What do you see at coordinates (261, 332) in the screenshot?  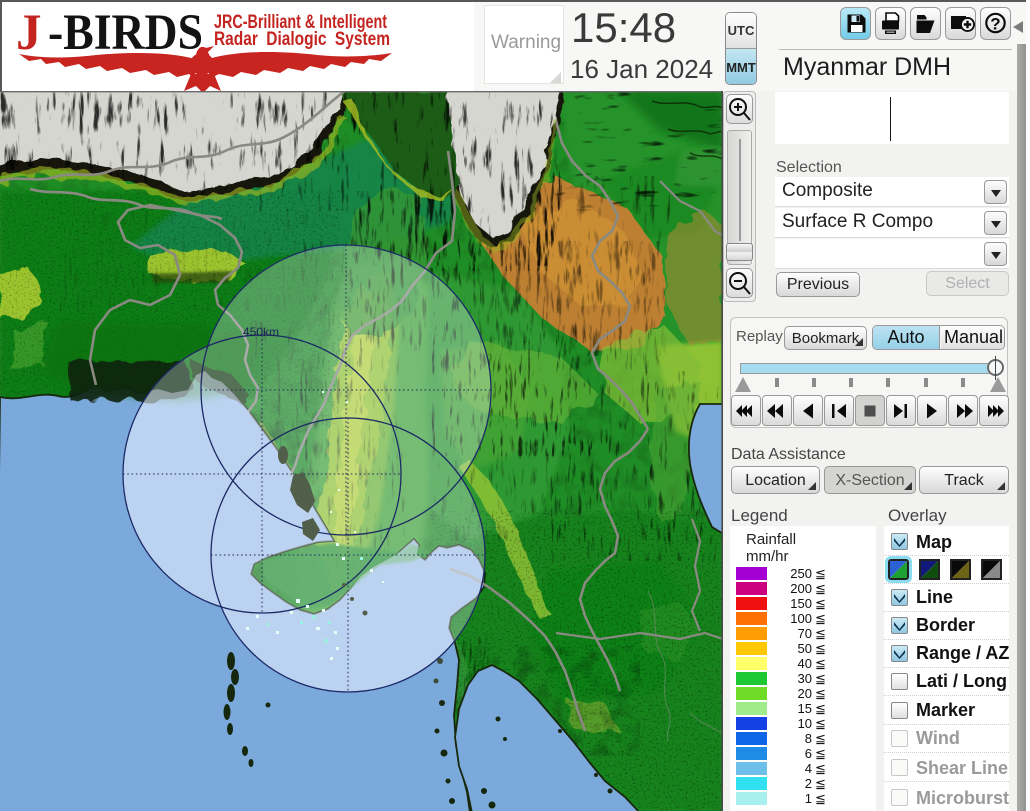 I see `svg-text: 450km` at bounding box center [261, 332].